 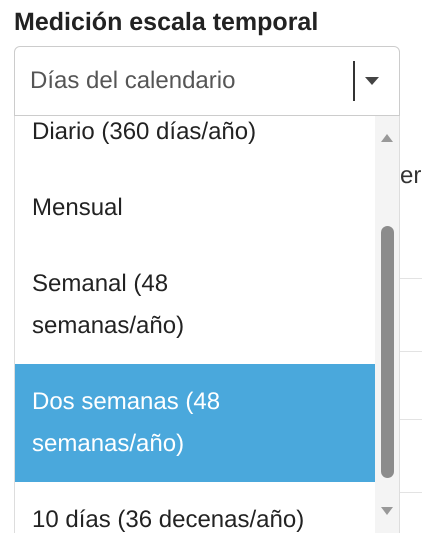 I want to click on dropdown-option: 10 días (36 decenas/año), so click(x=195, y=507).